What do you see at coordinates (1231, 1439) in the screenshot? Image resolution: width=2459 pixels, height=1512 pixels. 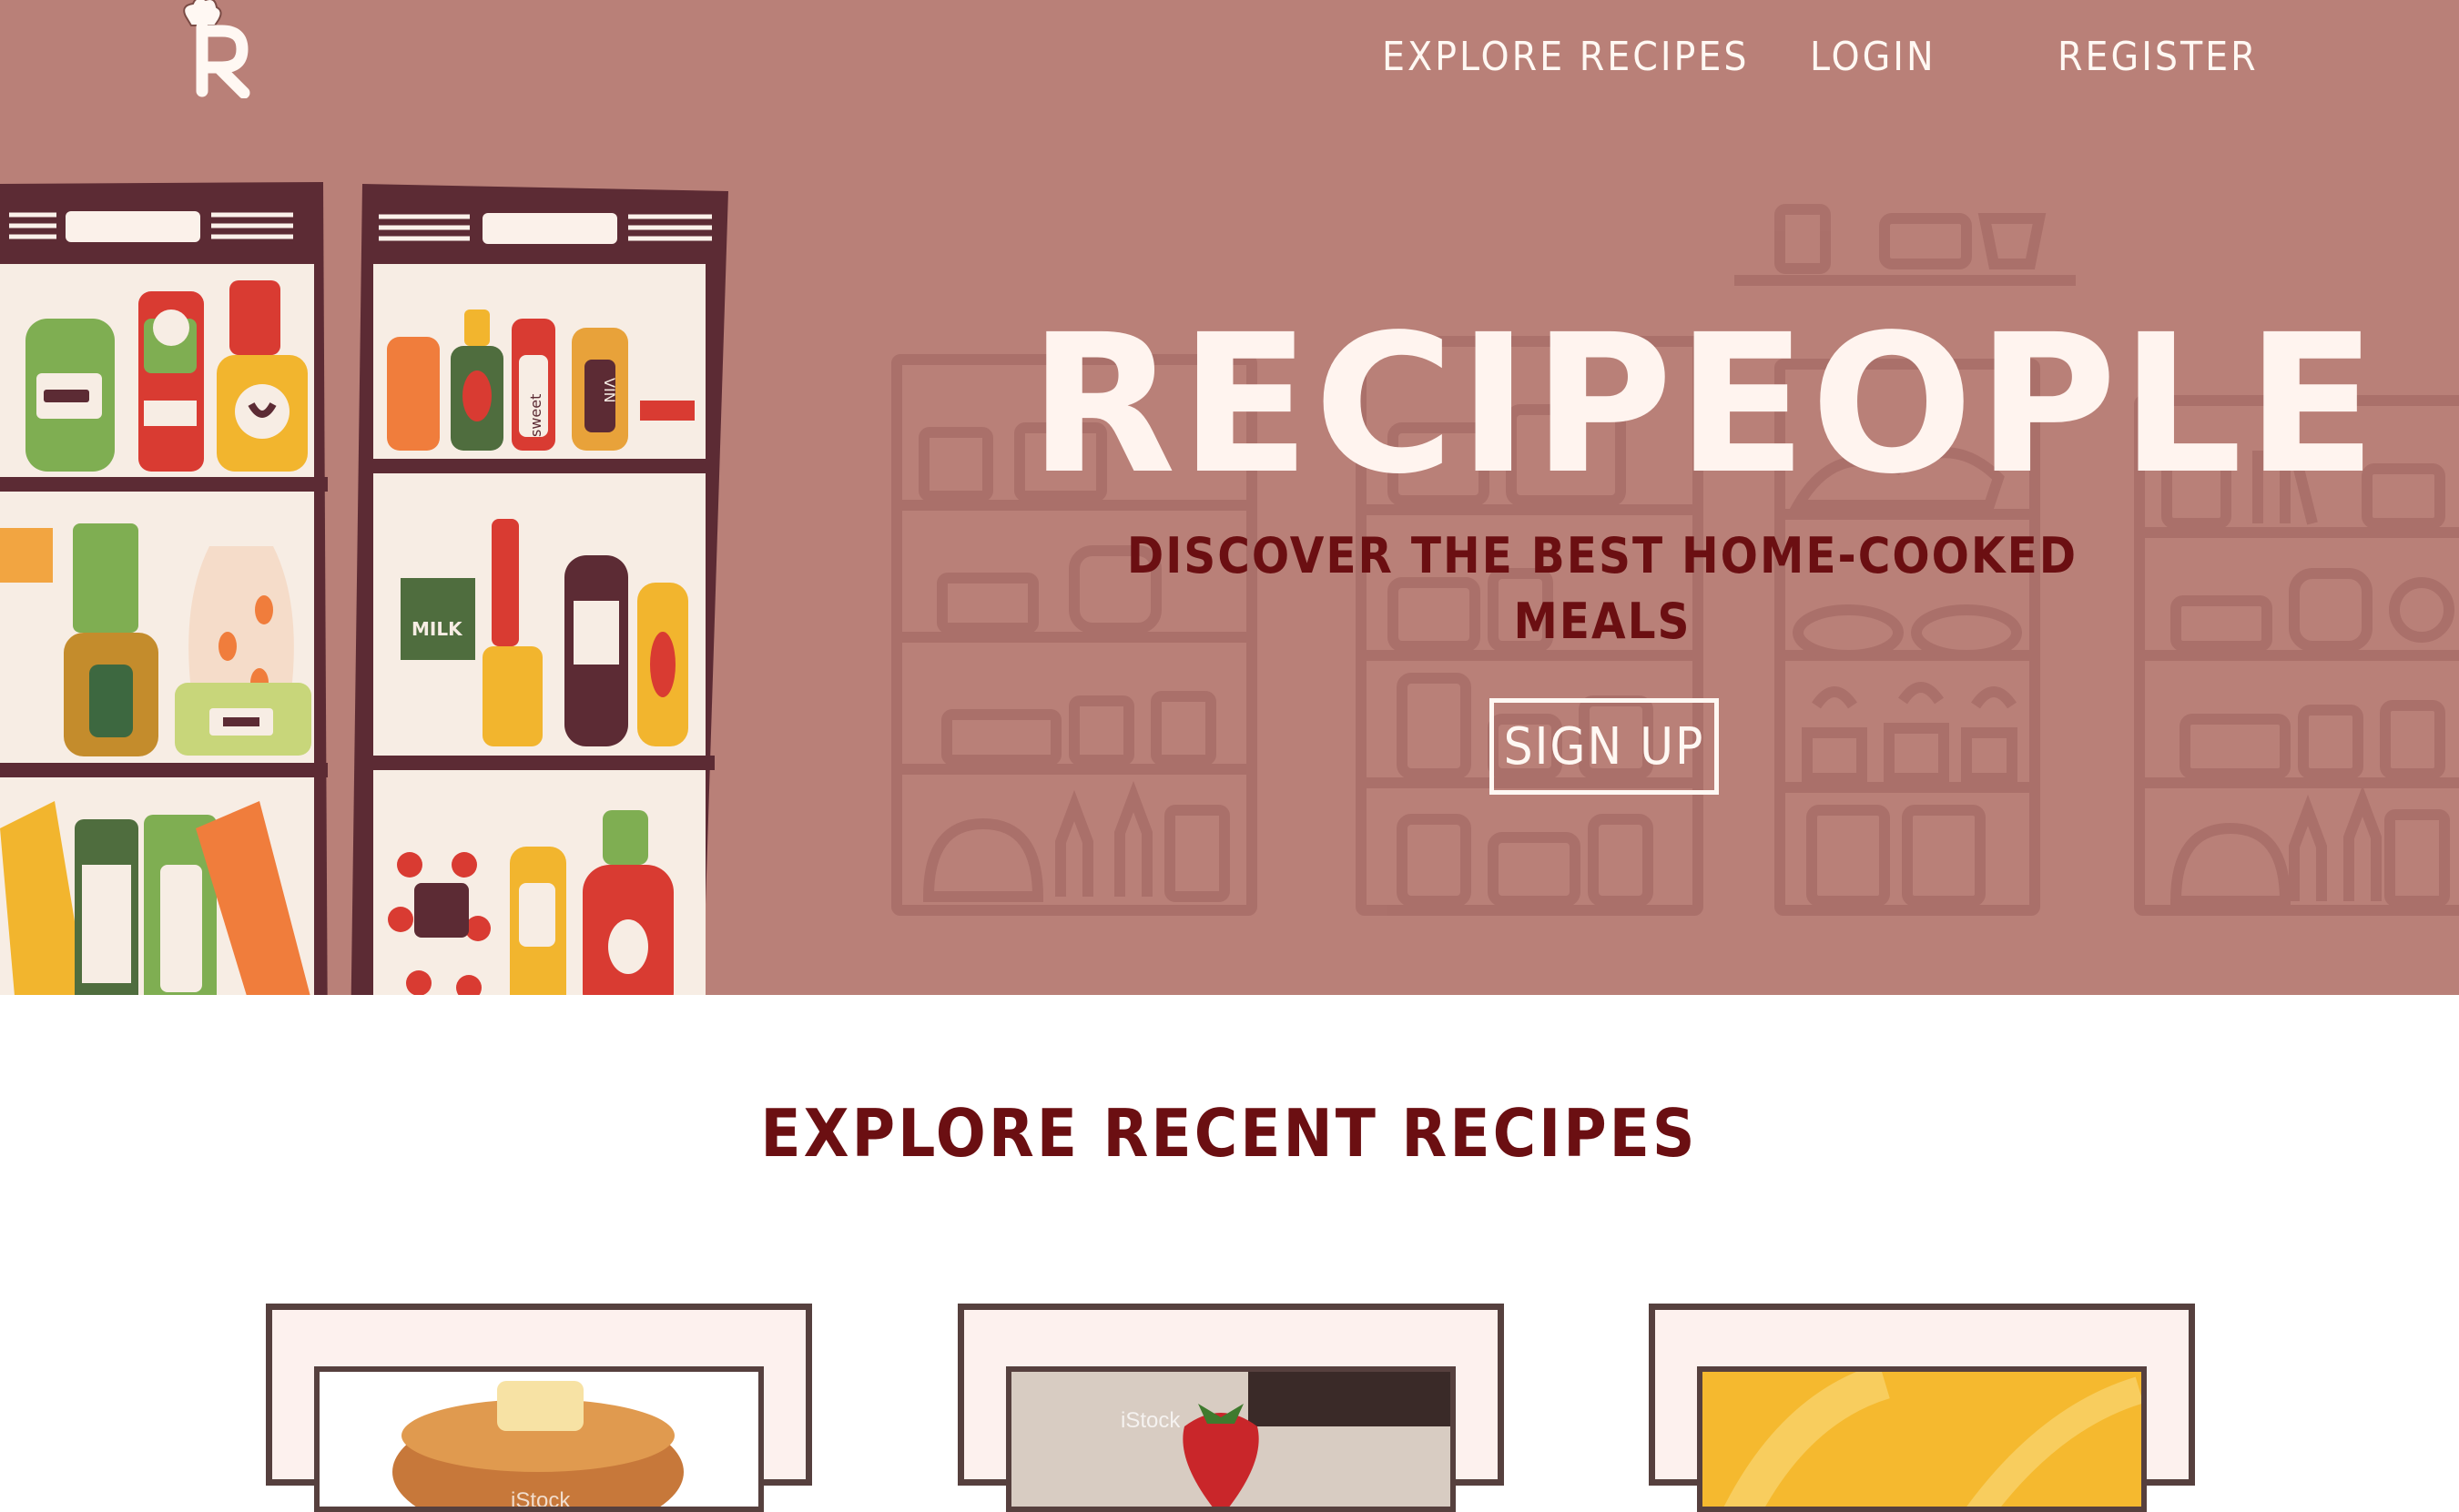 I see `recipe-image-strawberry: iStock` at bounding box center [1231, 1439].